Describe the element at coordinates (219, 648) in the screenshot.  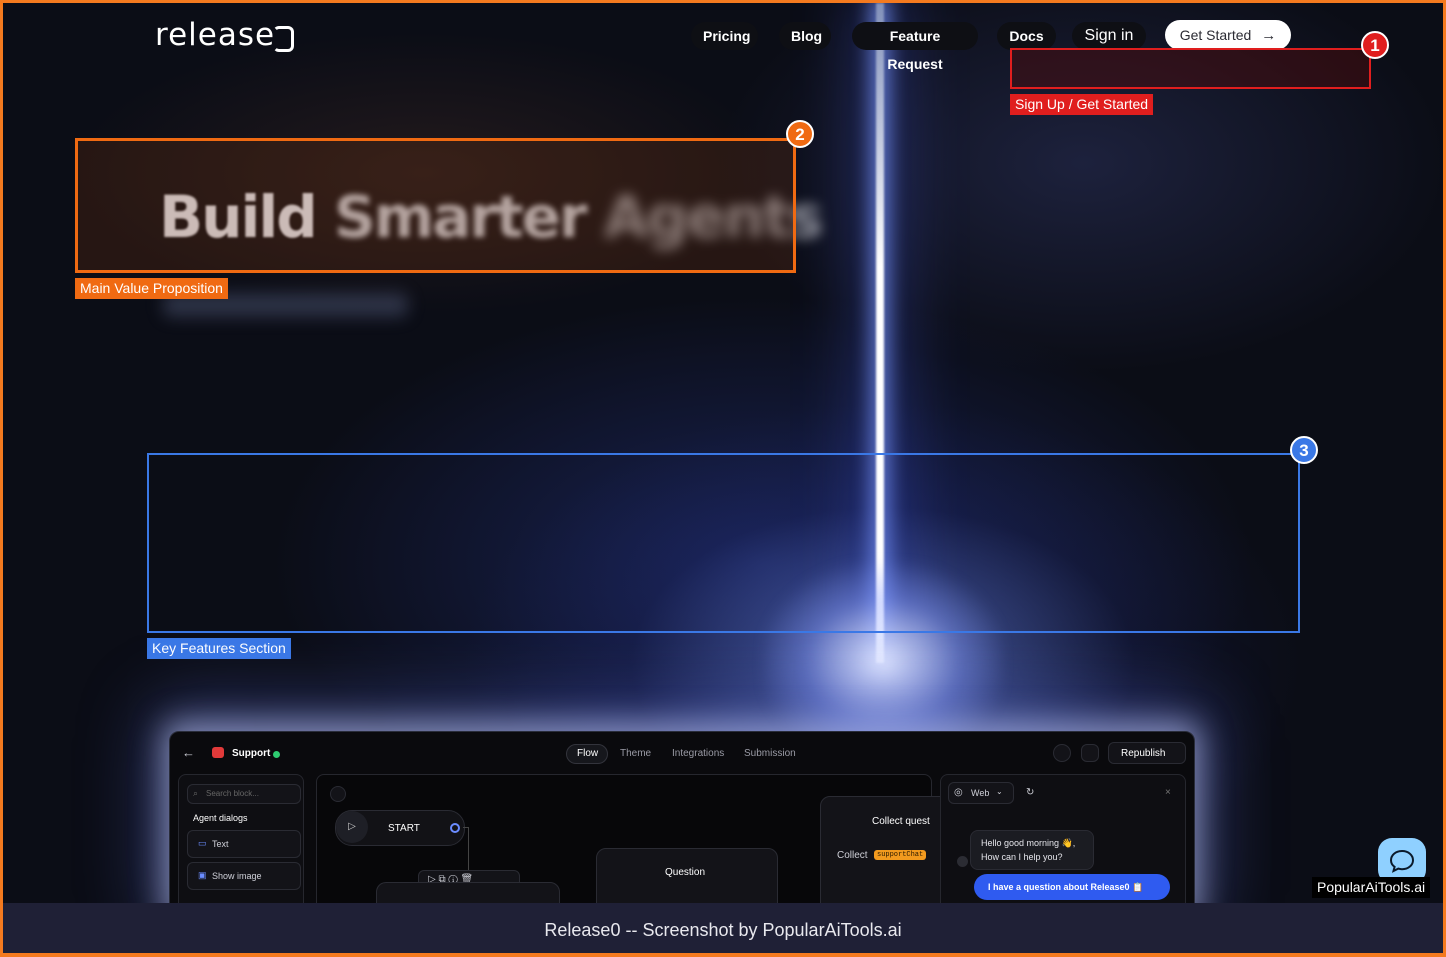
I see `annotation-label-features: Key Features Section` at that location.